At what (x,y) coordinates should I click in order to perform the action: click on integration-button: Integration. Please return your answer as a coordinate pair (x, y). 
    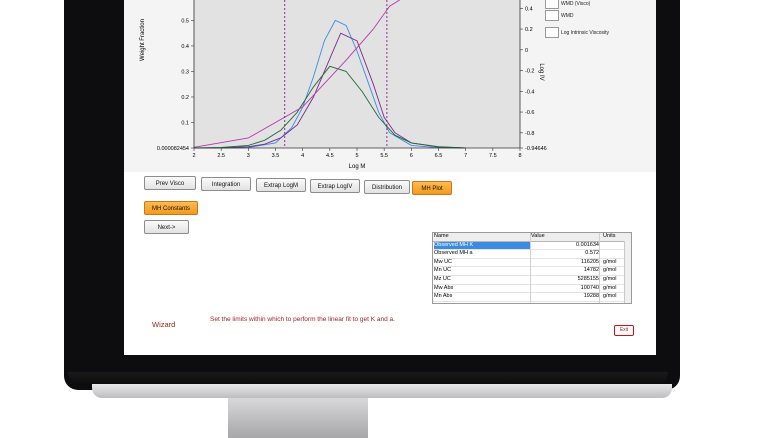
    Looking at the image, I should click on (226, 184).